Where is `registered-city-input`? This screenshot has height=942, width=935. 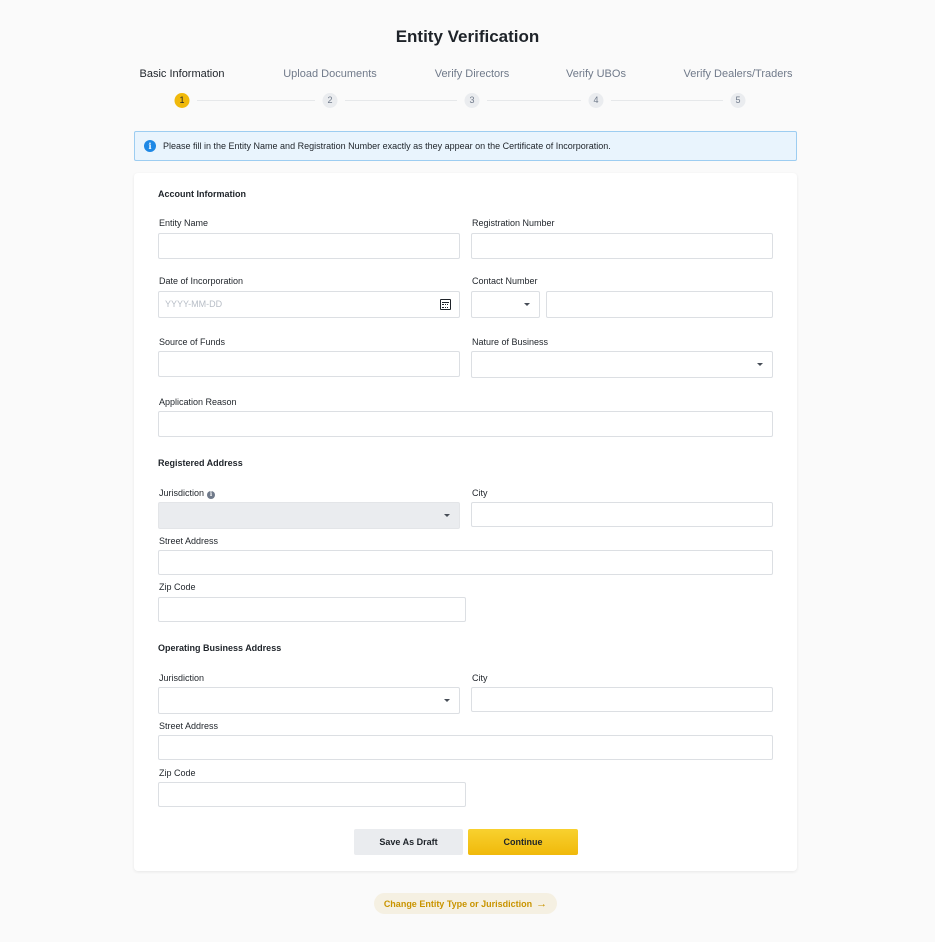
registered-city-input is located at coordinates (622, 514).